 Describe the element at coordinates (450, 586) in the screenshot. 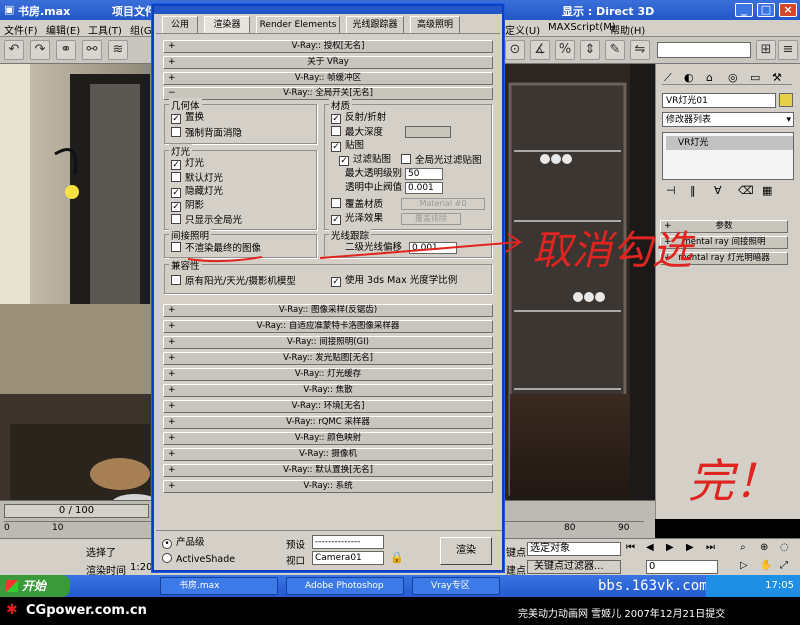

I see `taskbar-label: Vray专区` at that location.